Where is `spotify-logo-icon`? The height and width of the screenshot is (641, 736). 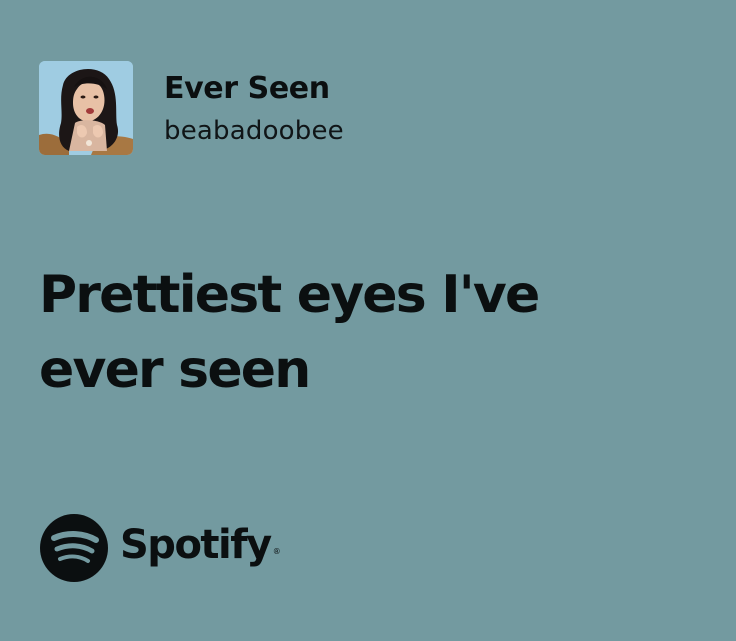
spotify-logo-icon is located at coordinates (74, 548).